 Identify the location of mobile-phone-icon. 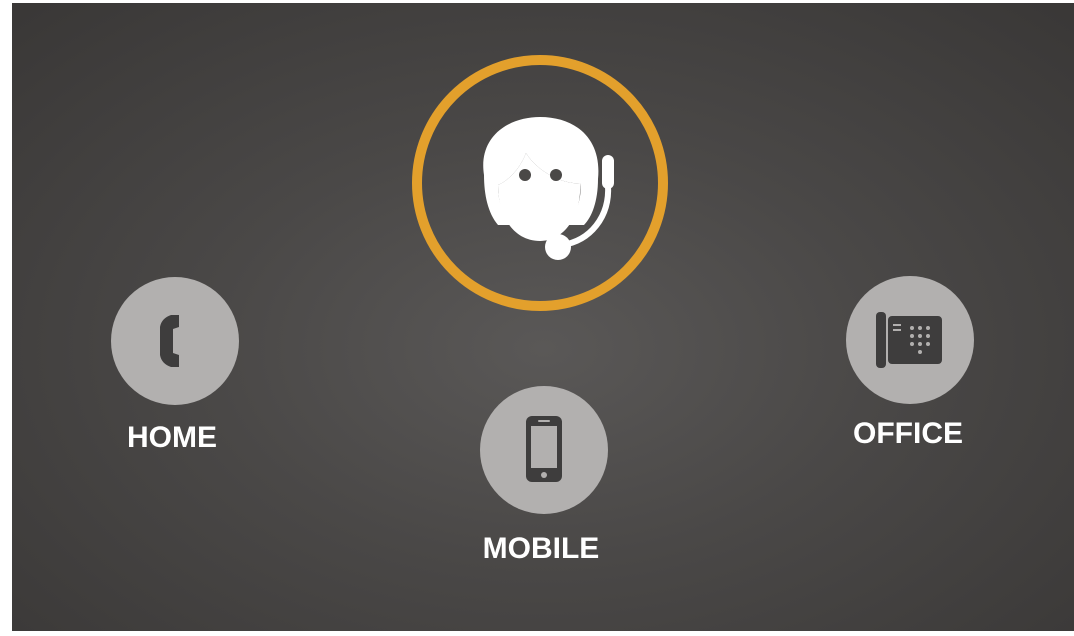
(544, 449).